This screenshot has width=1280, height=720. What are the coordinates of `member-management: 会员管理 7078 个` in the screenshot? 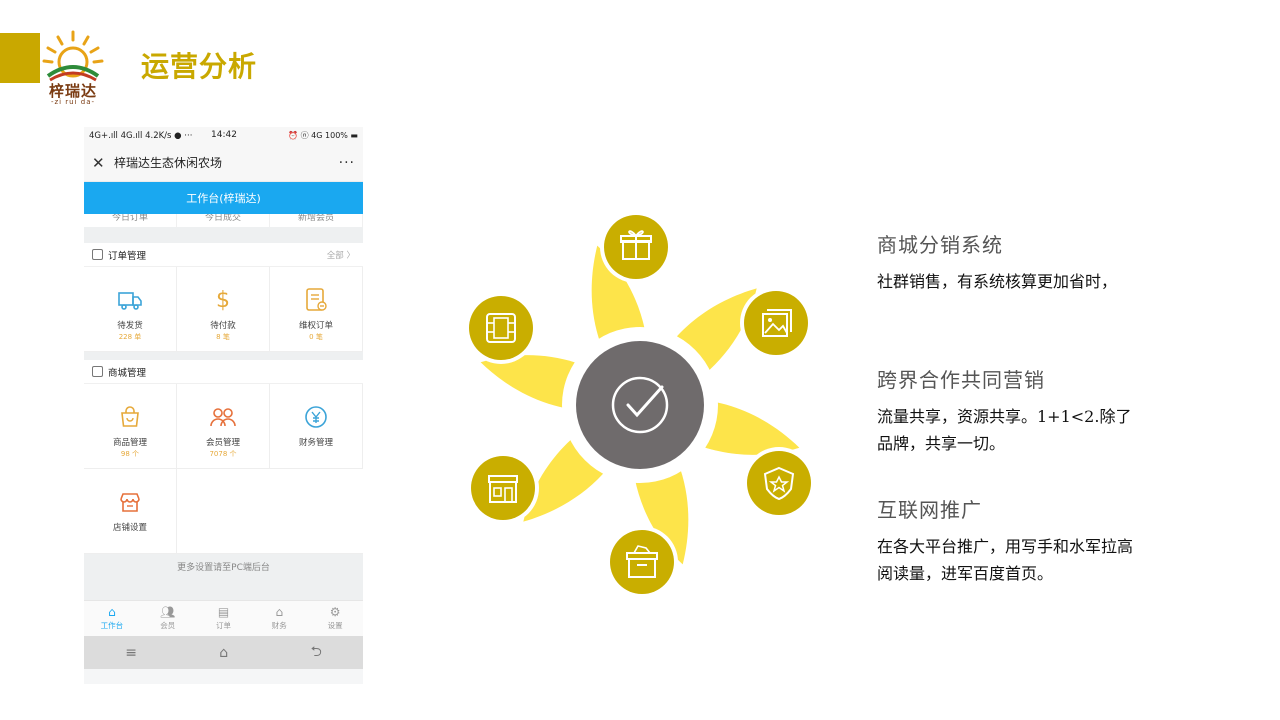 It's located at (223, 426).